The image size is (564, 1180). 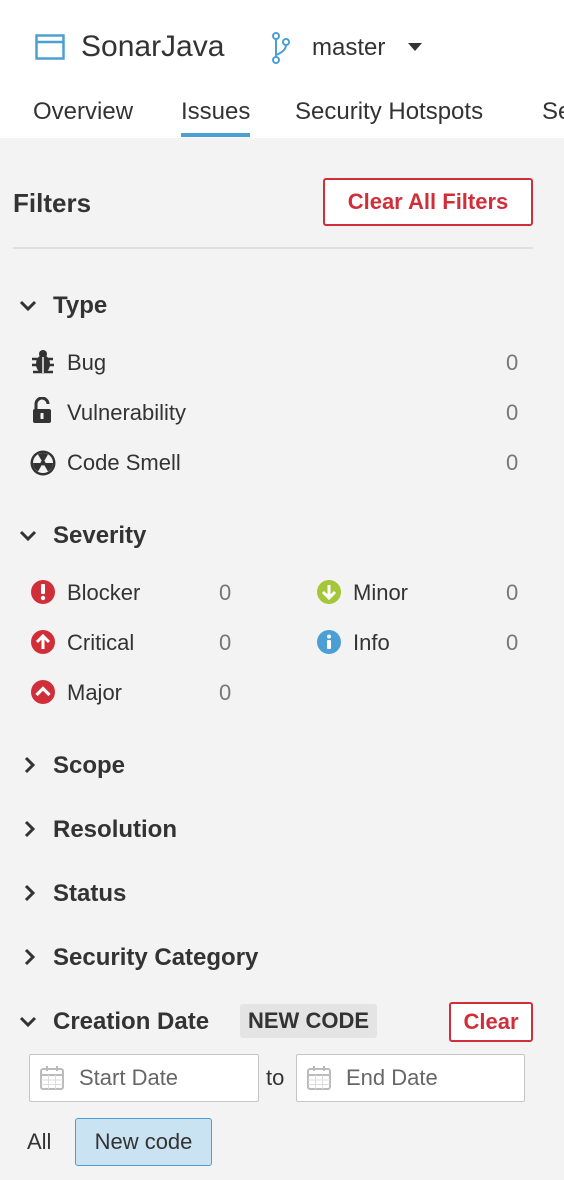 What do you see at coordinates (43, 692) in the screenshot?
I see `major-icon` at bounding box center [43, 692].